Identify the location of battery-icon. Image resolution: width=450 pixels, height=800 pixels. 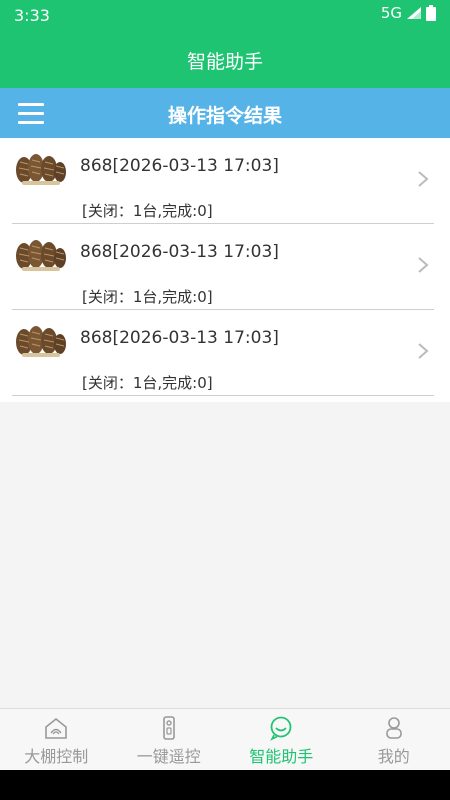
(431, 13).